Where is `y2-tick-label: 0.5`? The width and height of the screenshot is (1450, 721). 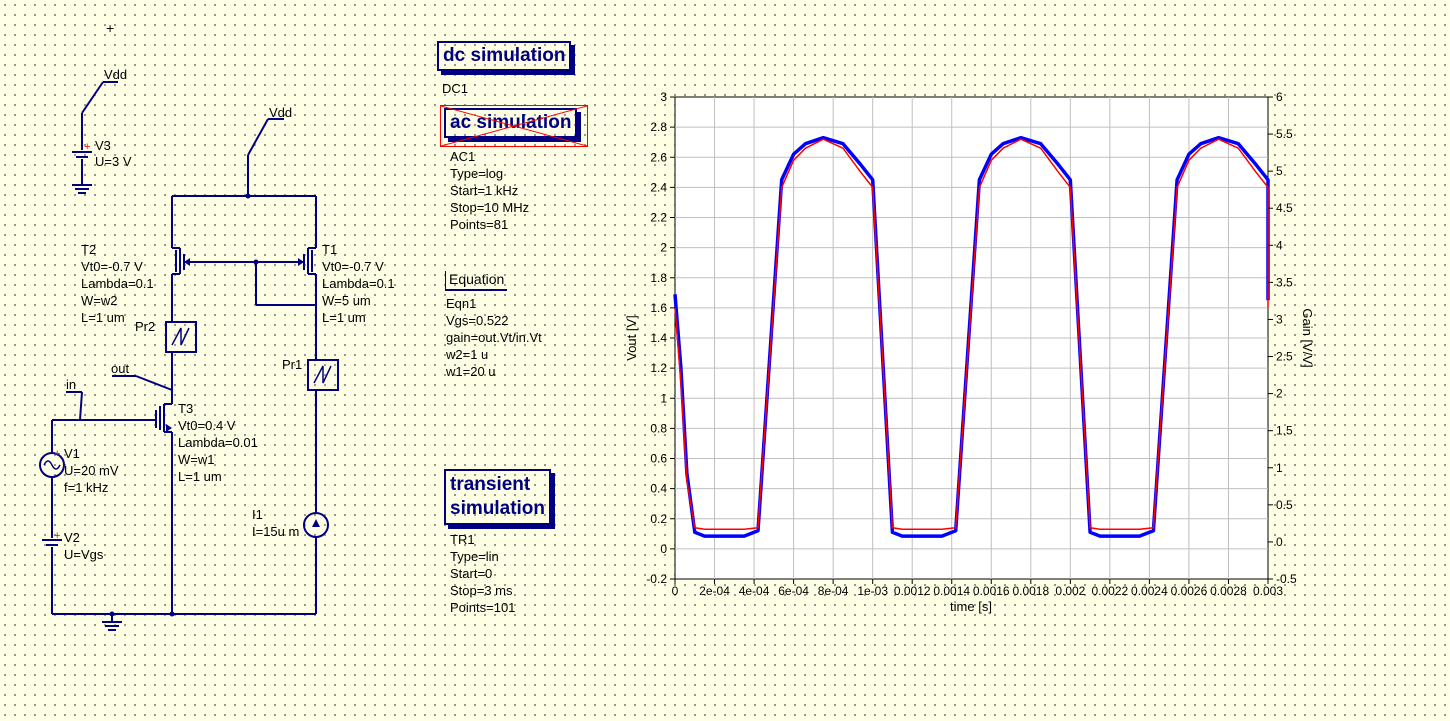 y2-tick-label: 0.5 is located at coordinates (1284, 505).